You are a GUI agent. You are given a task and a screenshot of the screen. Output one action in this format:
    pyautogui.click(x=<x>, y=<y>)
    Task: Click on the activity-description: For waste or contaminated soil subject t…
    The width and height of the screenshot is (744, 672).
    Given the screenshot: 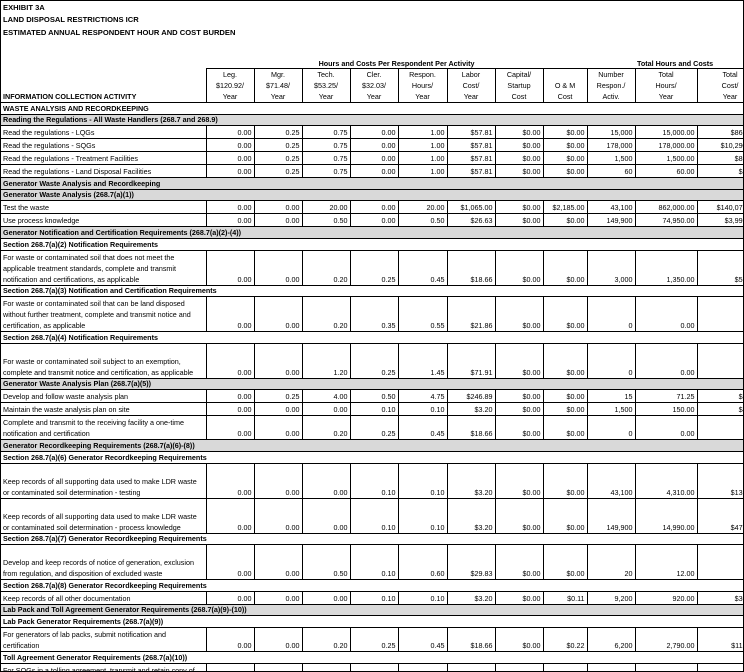 What is the action you would take?
    pyautogui.click(x=103, y=360)
    